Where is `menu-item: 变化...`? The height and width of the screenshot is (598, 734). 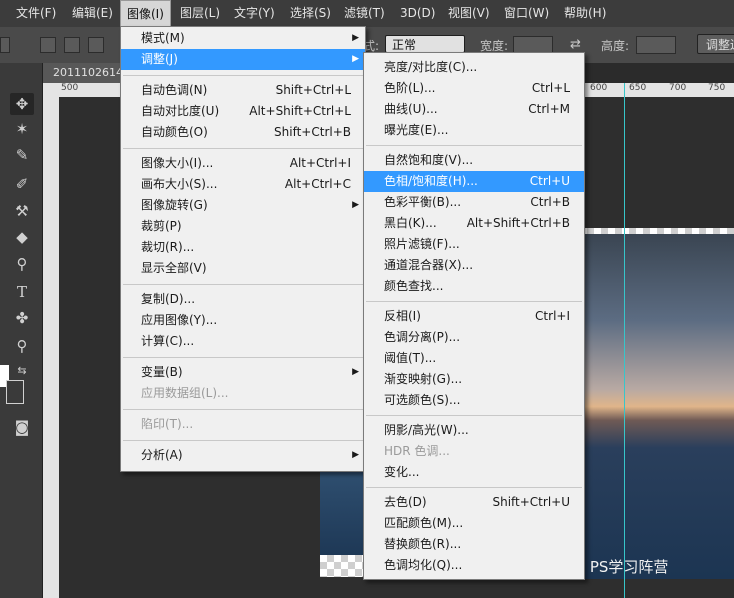 menu-item: 变化... is located at coordinates (474, 472).